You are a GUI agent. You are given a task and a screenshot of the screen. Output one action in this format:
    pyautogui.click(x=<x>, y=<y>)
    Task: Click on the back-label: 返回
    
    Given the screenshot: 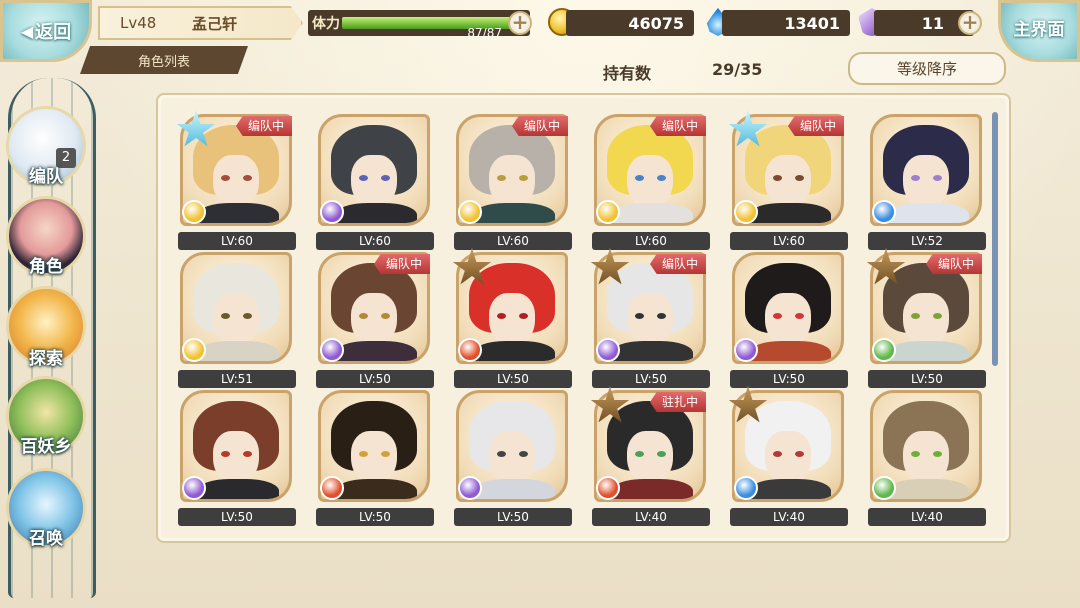 What is the action you would take?
    pyautogui.click(x=53, y=32)
    